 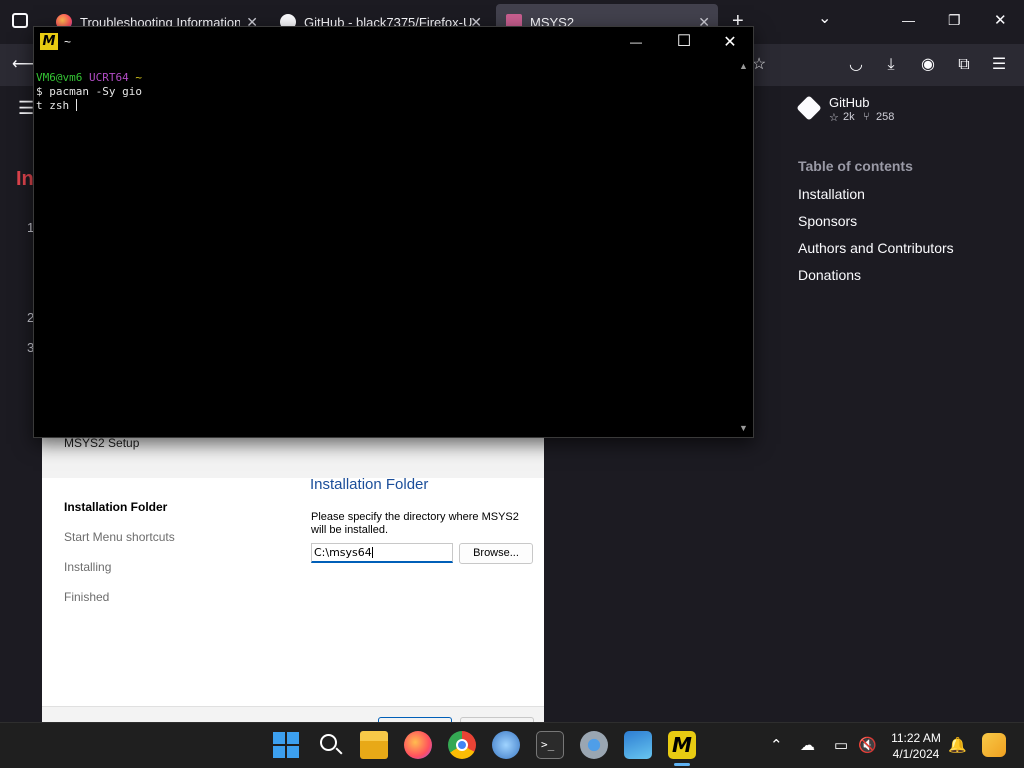 What do you see at coordinates (462, 745) in the screenshot?
I see `chrome-icon` at bounding box center [462, 745].